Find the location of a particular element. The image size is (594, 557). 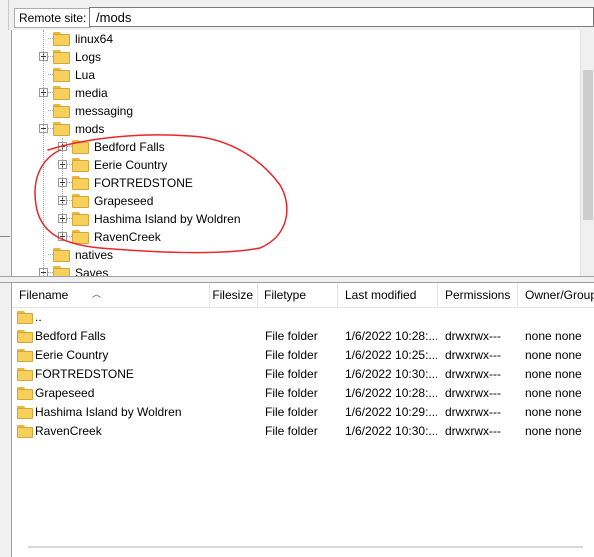

tree-item: media is located at coordinates (296, 93).